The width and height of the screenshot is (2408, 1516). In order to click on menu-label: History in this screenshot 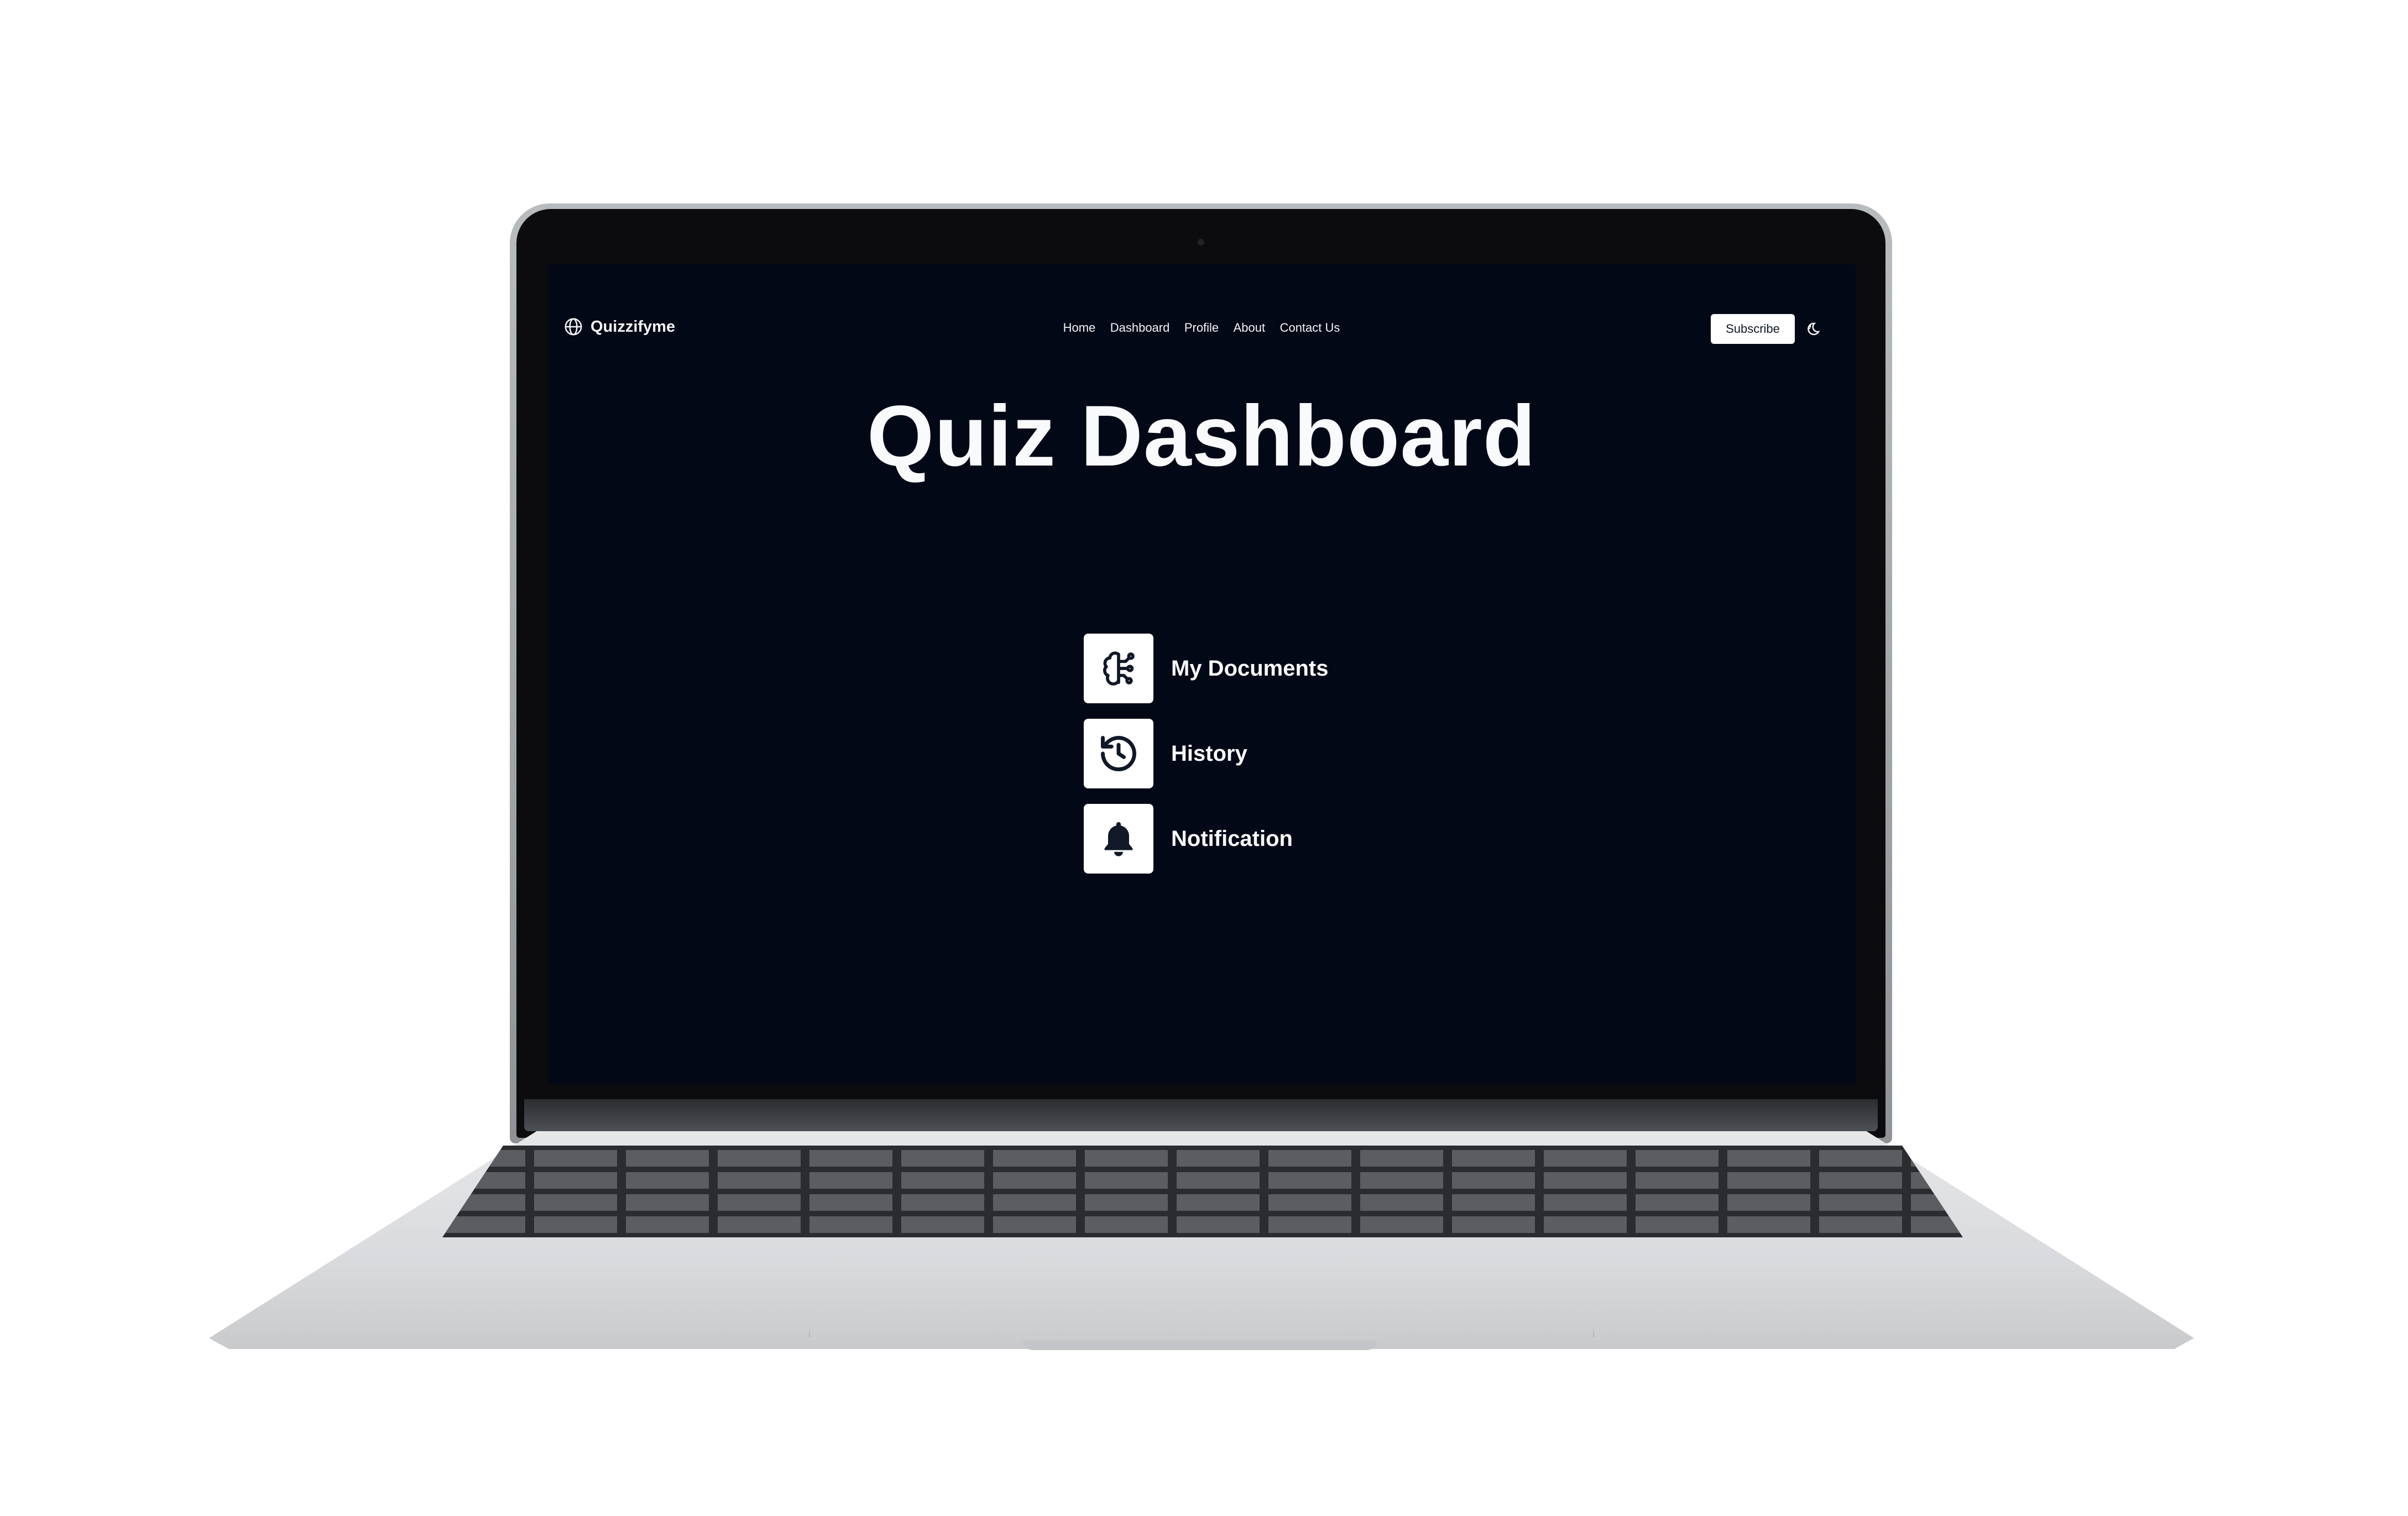, I will do `click(1209, 753)`.